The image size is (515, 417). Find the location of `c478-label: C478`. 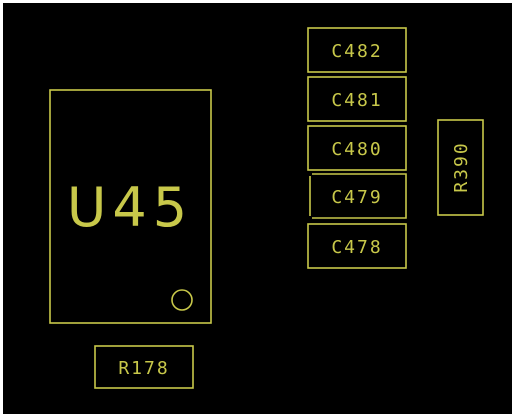

c478-label: C478 is located at coordinates (356, 247).